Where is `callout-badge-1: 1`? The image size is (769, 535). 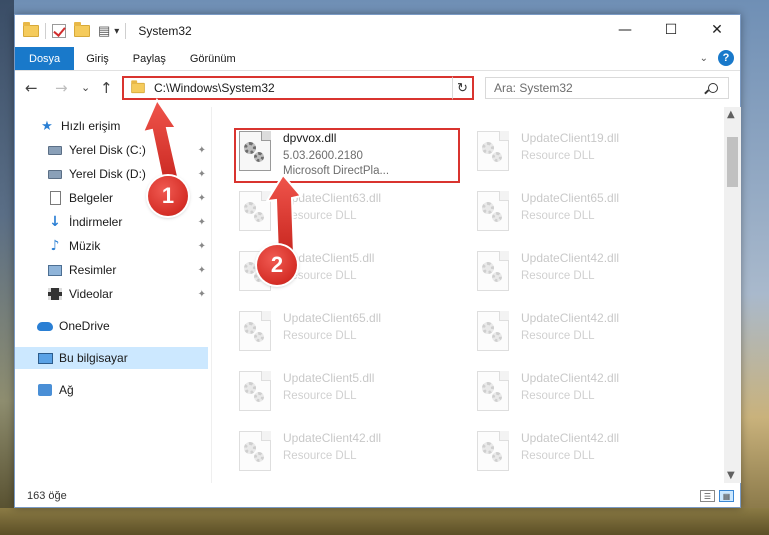 callout-badge-1: 1 is located at coordinates (168, 196).